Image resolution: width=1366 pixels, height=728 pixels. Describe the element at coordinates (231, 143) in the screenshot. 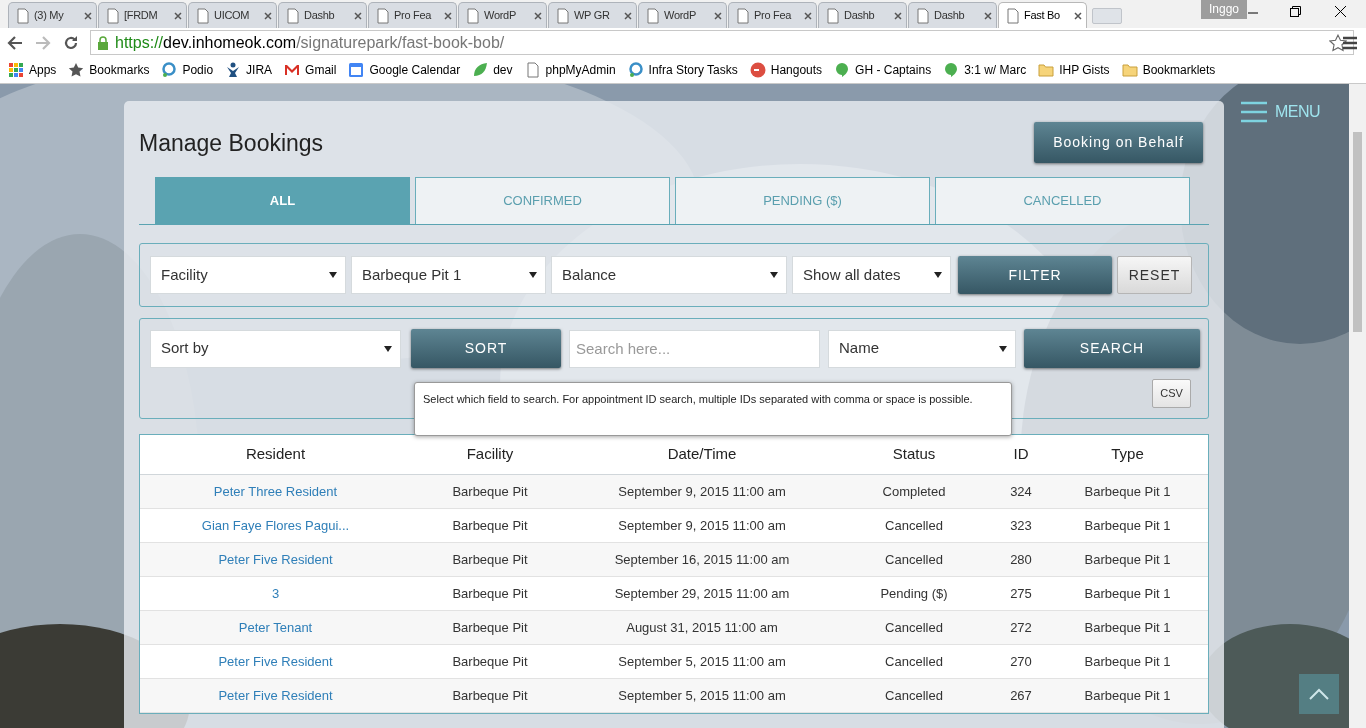

I see `page-title: Manage Bookings` at that location.